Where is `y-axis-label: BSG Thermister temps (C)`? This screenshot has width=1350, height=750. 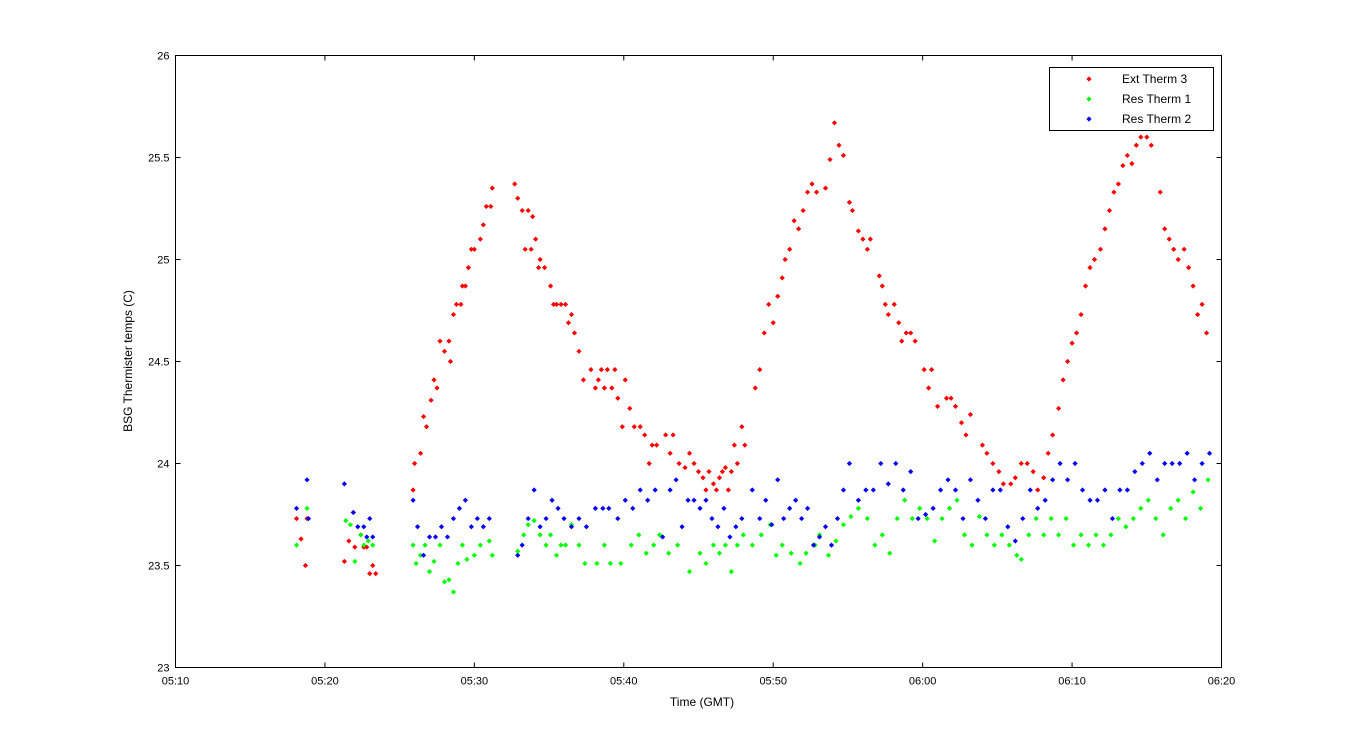
y-axis-label: BSG Thermister temps (C) is located at coordinates (128, 361).